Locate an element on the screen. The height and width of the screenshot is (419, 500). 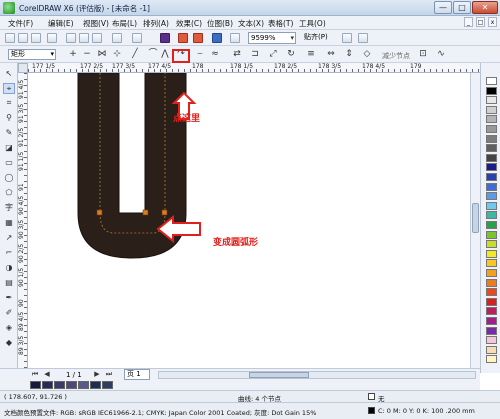
rotate-nodes-icon: ↻ is located at coordinates (291, 55).